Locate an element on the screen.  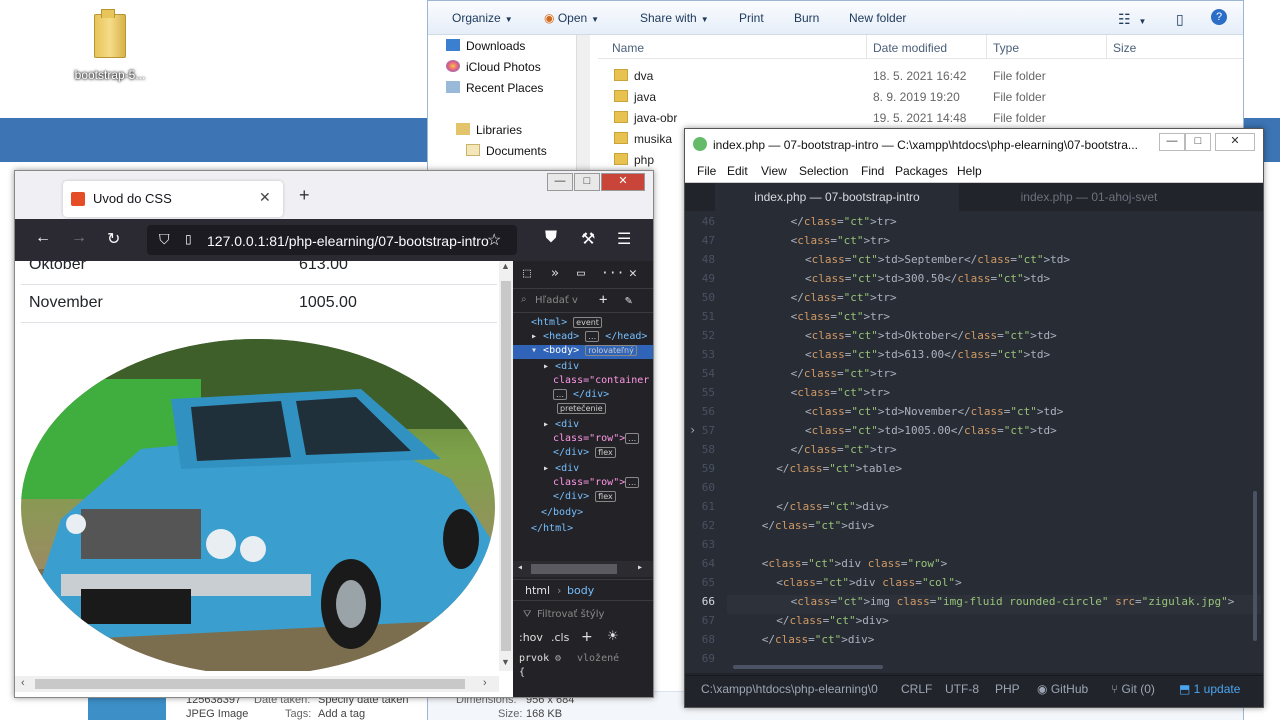
shield-icon: ⛉ is located at coordinates (164, 239).